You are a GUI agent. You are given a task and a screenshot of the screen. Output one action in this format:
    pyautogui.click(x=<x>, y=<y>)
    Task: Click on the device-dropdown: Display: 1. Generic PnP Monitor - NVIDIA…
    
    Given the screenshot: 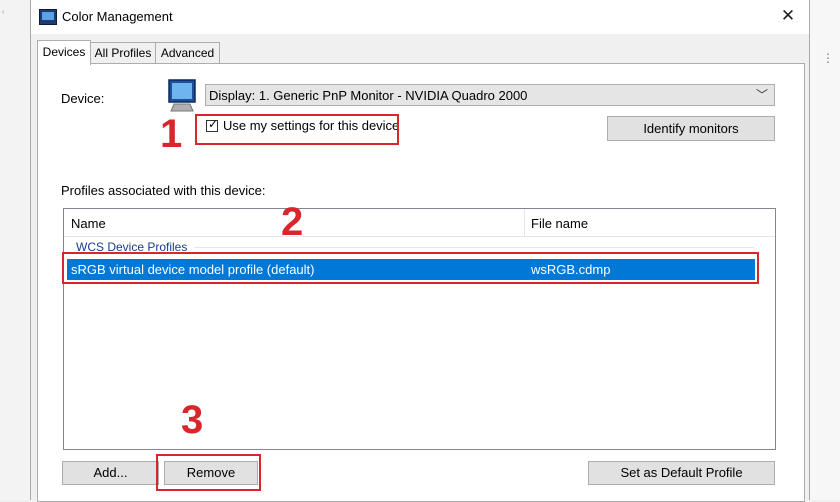 What is the action you would take?
    pyautogui.click(x=490, y=95)
    